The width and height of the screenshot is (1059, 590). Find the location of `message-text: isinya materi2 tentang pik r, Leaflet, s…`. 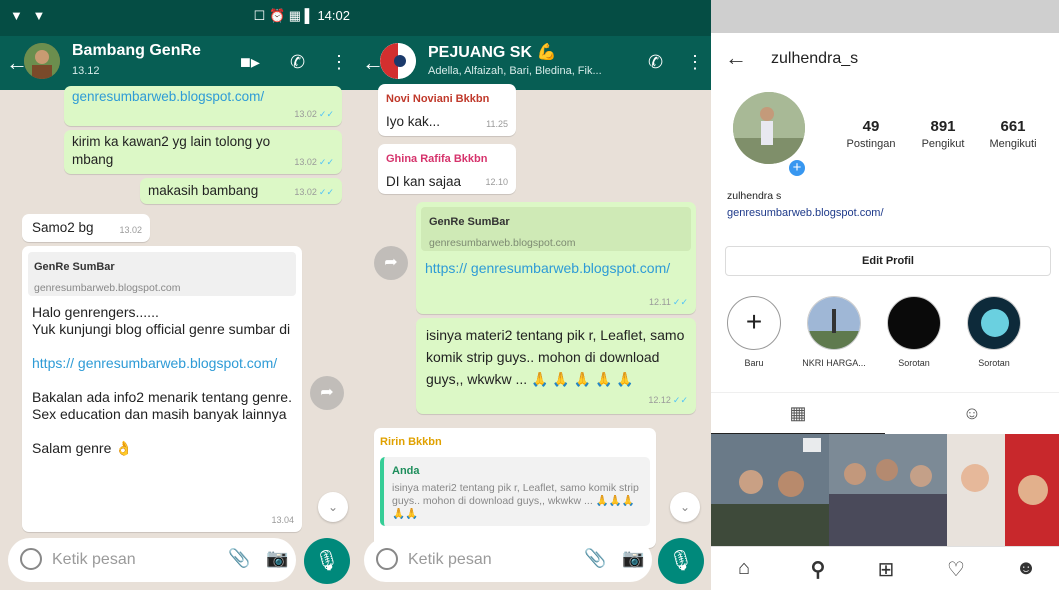

message-text: isinya materi2 tentang pik r, Leaflet, s… is located at coordinates (555, 357).